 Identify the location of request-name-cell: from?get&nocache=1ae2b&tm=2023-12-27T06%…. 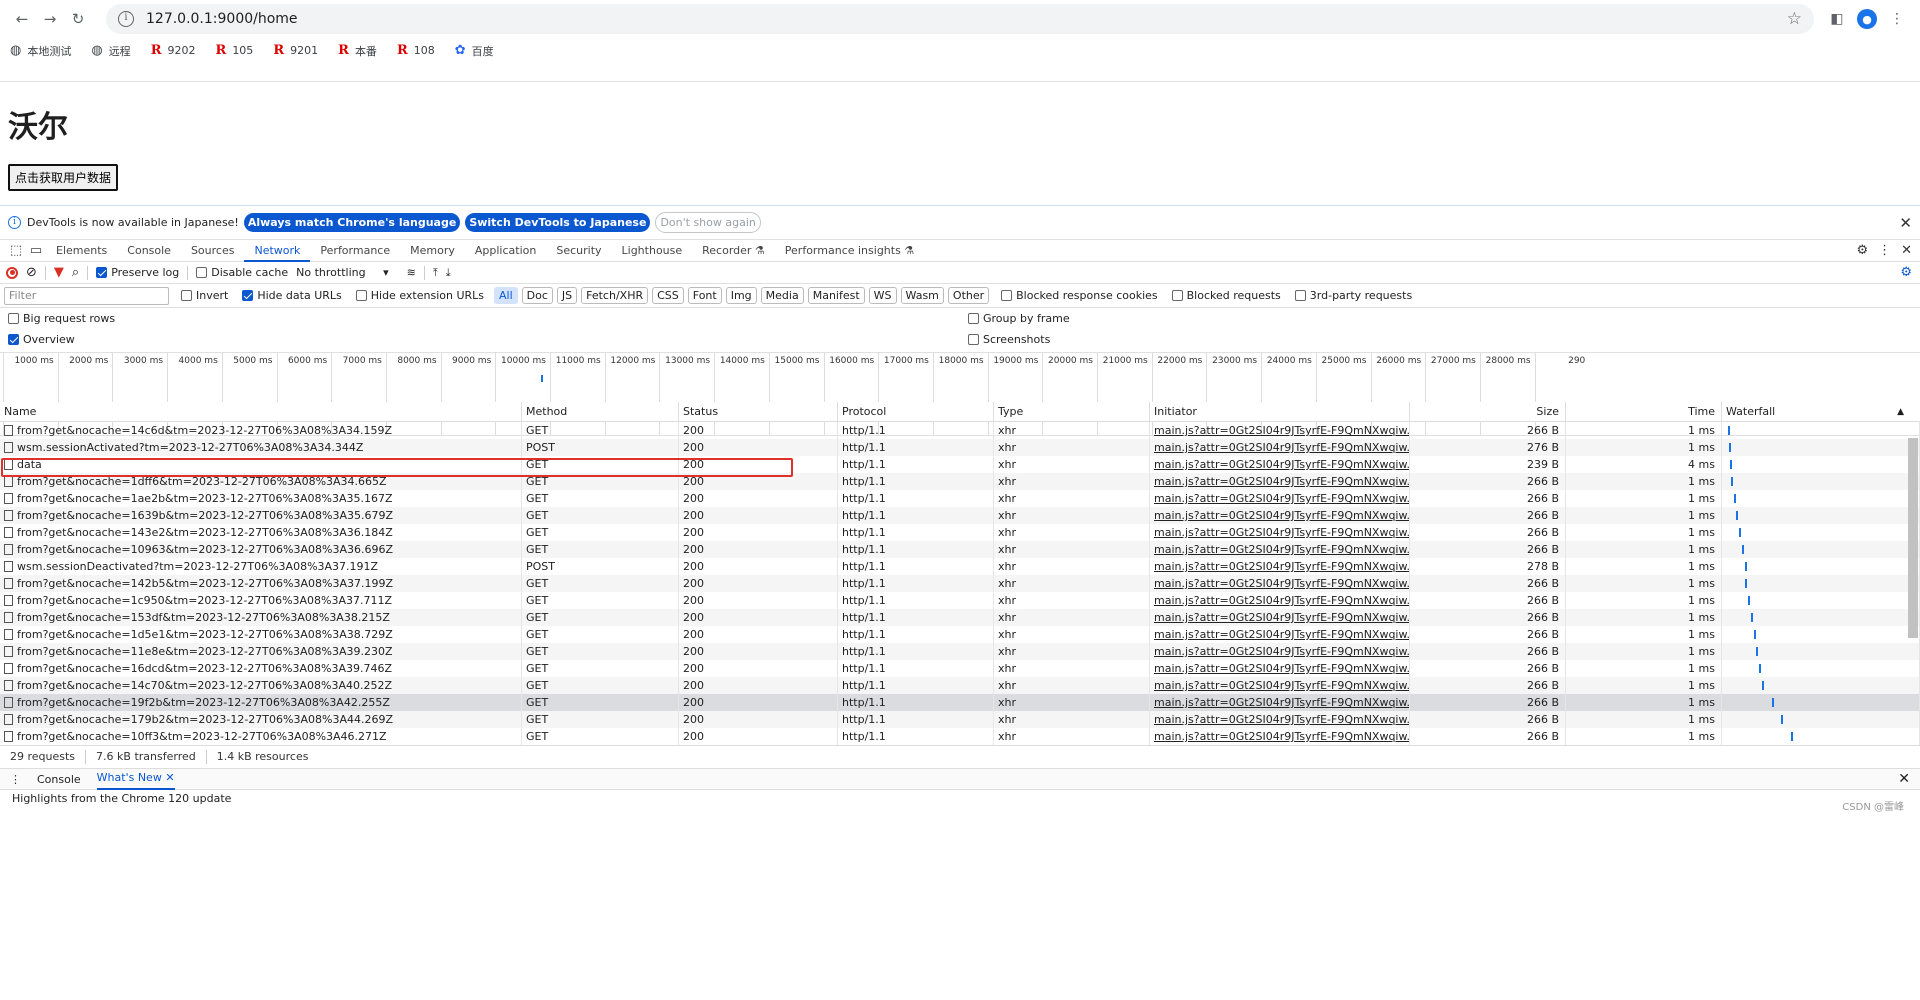
(261, 498).